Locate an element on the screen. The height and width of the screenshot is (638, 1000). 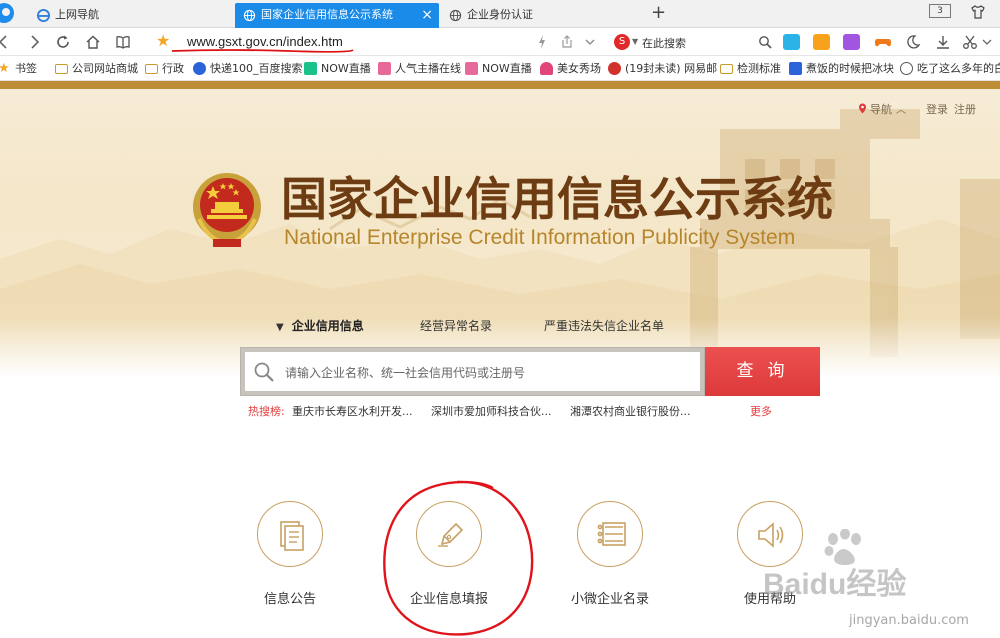
bookmark-label: 人气主播在线 is located at coordinates (428, 68).